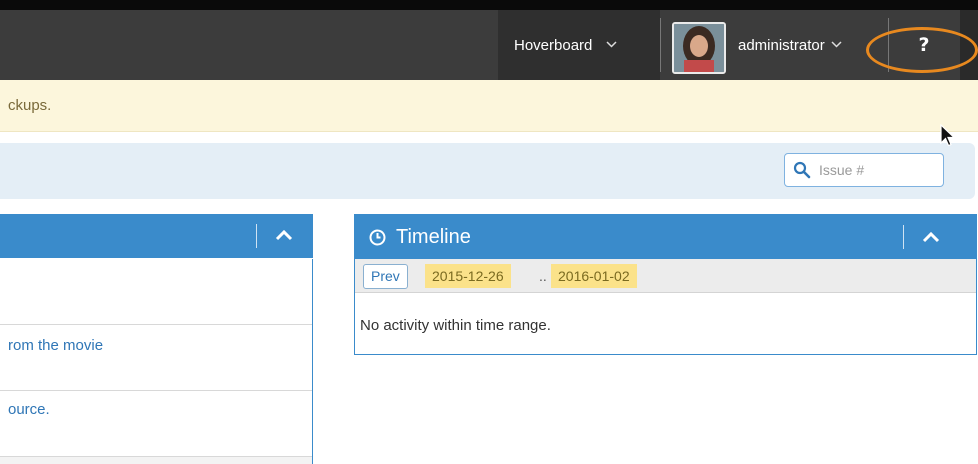  I want to click on clock-icon, so click(377, 237).